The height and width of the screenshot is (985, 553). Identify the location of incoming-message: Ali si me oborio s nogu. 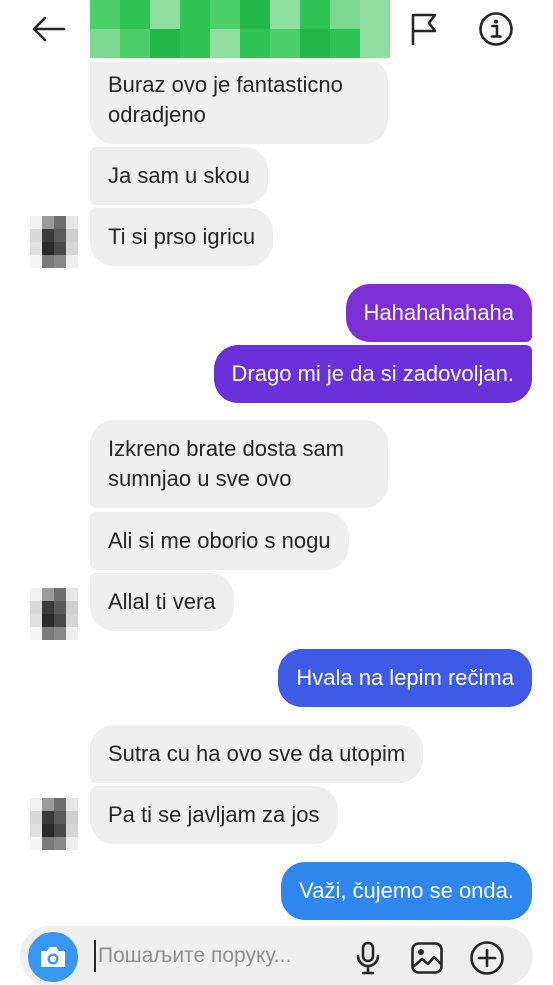
(219, 541).